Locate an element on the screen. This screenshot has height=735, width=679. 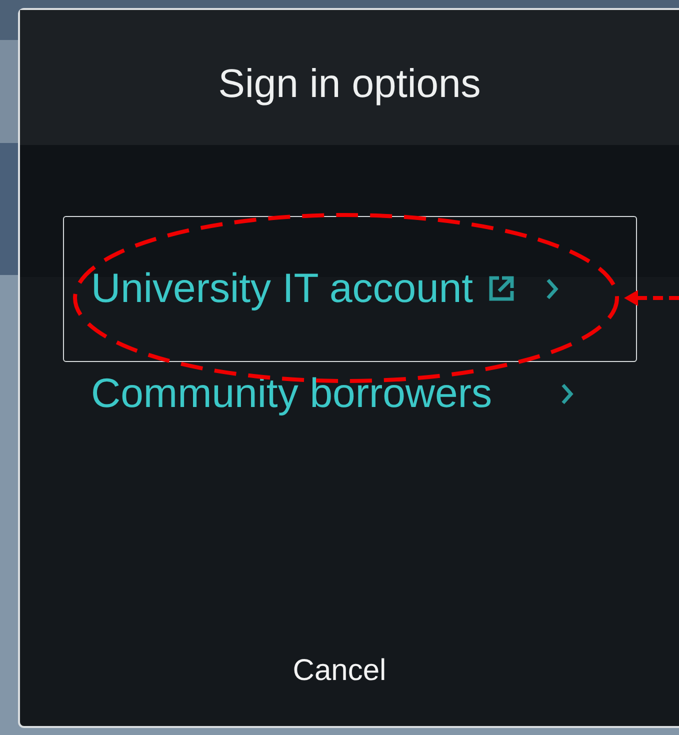
sign-in-option: Community borrowers is located at coordinates (350, 394).